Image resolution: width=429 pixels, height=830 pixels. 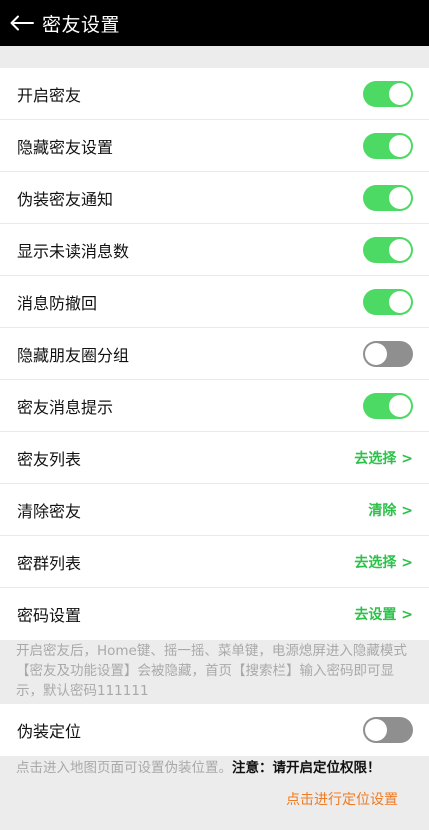 I want to click on app-bar: 密友设置, so click(x=214, y=23).